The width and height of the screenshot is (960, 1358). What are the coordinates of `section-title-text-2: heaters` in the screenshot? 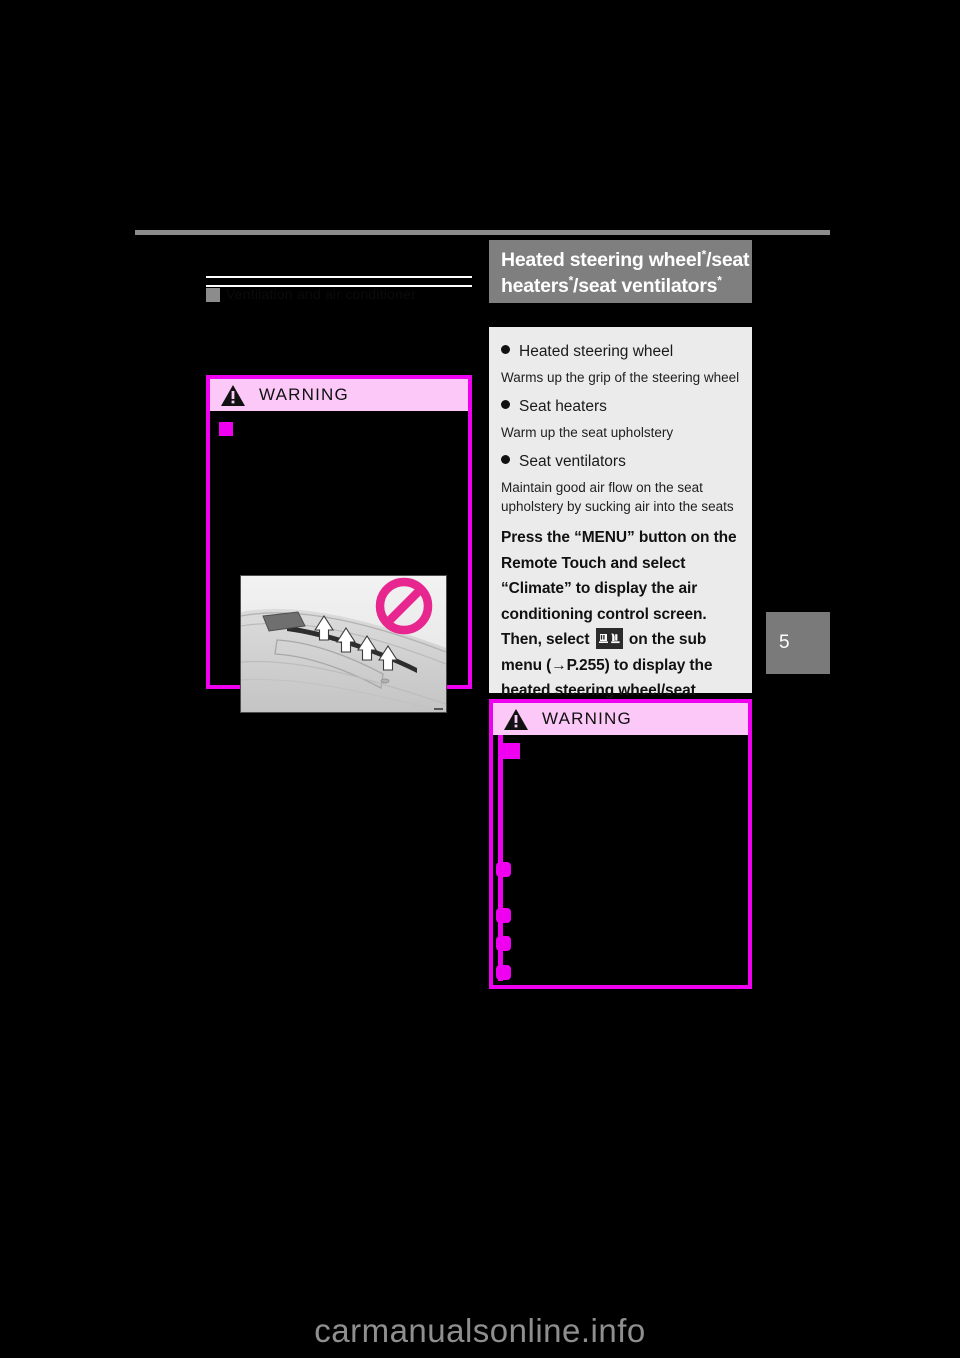 It's located at (535, 286).